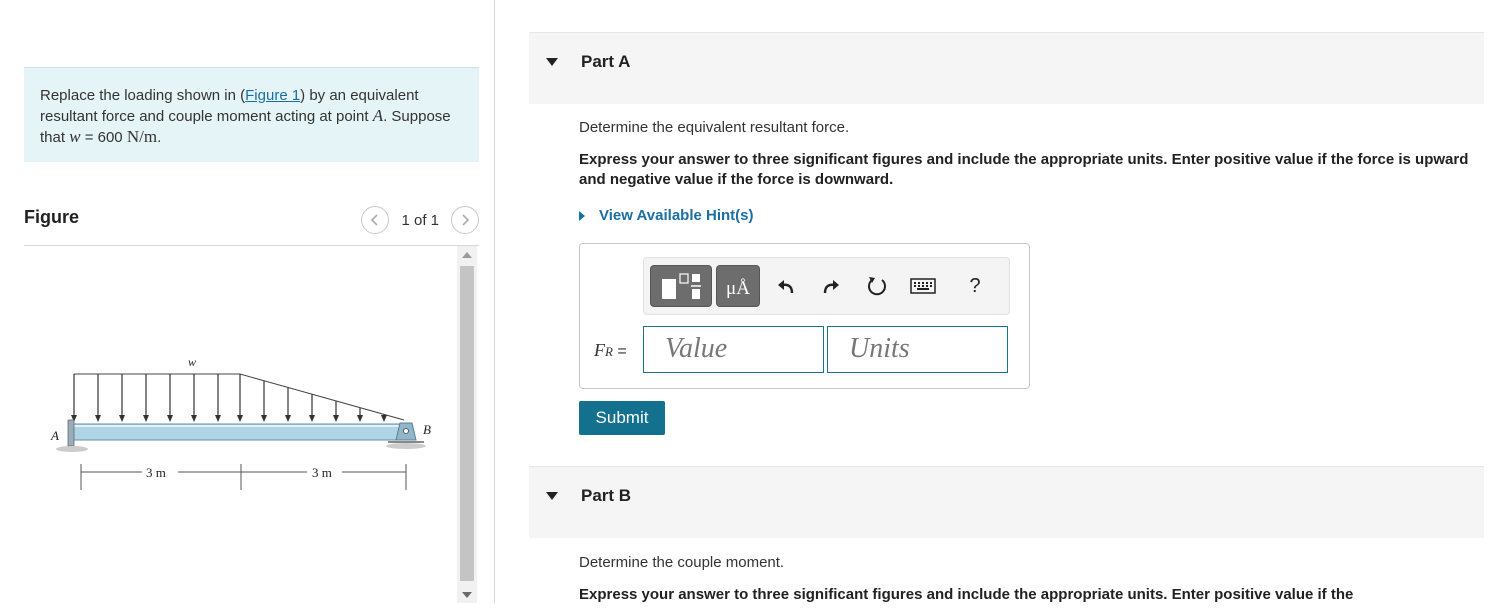  What do you see at coordinates (52, 217) in the screenshot?
I see `figure-title: Figure` at bounding box center [52, 217].